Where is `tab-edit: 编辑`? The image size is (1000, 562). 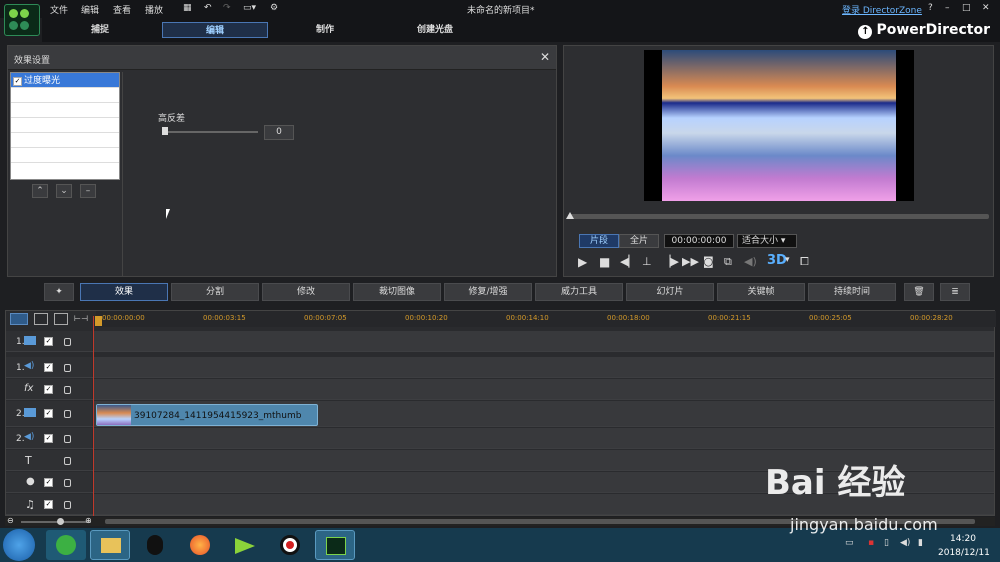 tab-edit: 编辑 is located at coordinates (215, 30).